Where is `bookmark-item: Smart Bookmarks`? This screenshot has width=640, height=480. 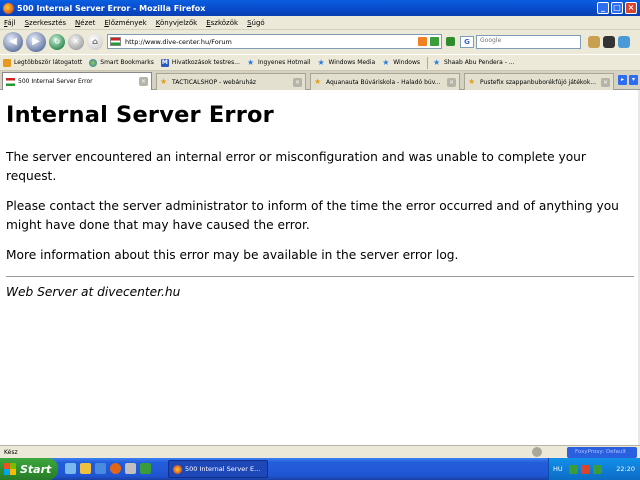
bookmark-item: Smart Bookmarks is located at coordinates (121, 62).